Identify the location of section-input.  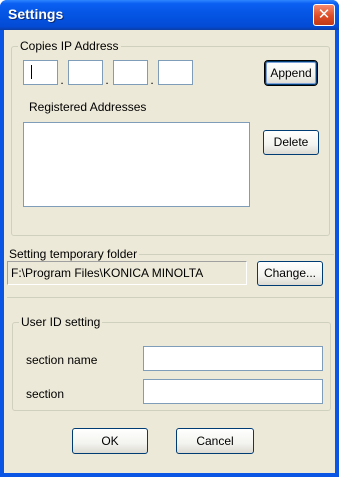
(233, 391).